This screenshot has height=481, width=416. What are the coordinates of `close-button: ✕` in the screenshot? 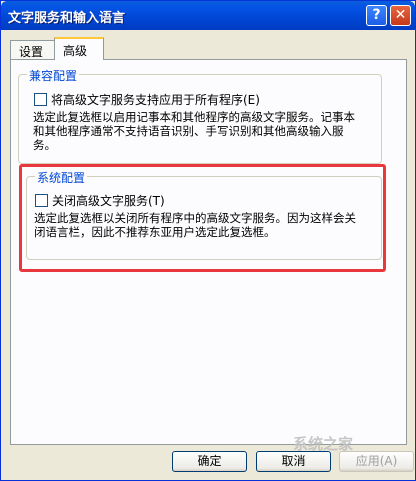 It's located at (400, 15).